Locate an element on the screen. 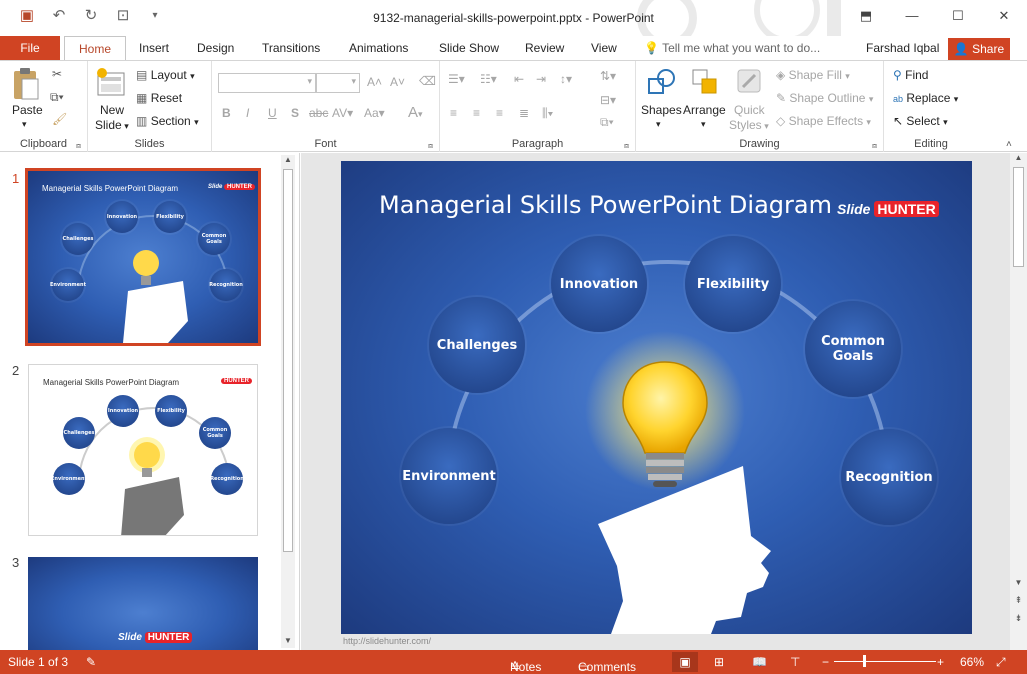 The width and height of the screenshot is (1027, 674). tab-review: Review is located at coordinates (544, 48).